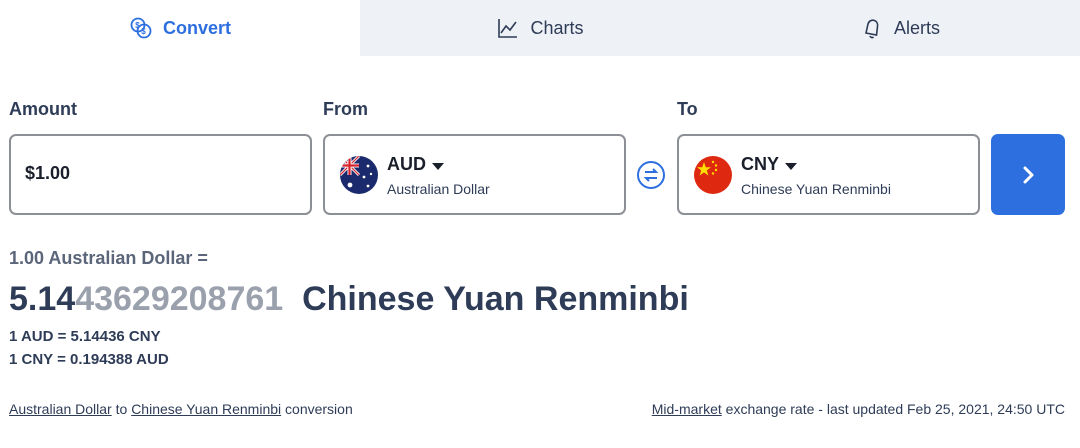 The height and width of the screenshot is (448, 1080). Describe the element at coordinates (557, 27) in the screenshot. I see `tab-charts-label: Charts` at that location.